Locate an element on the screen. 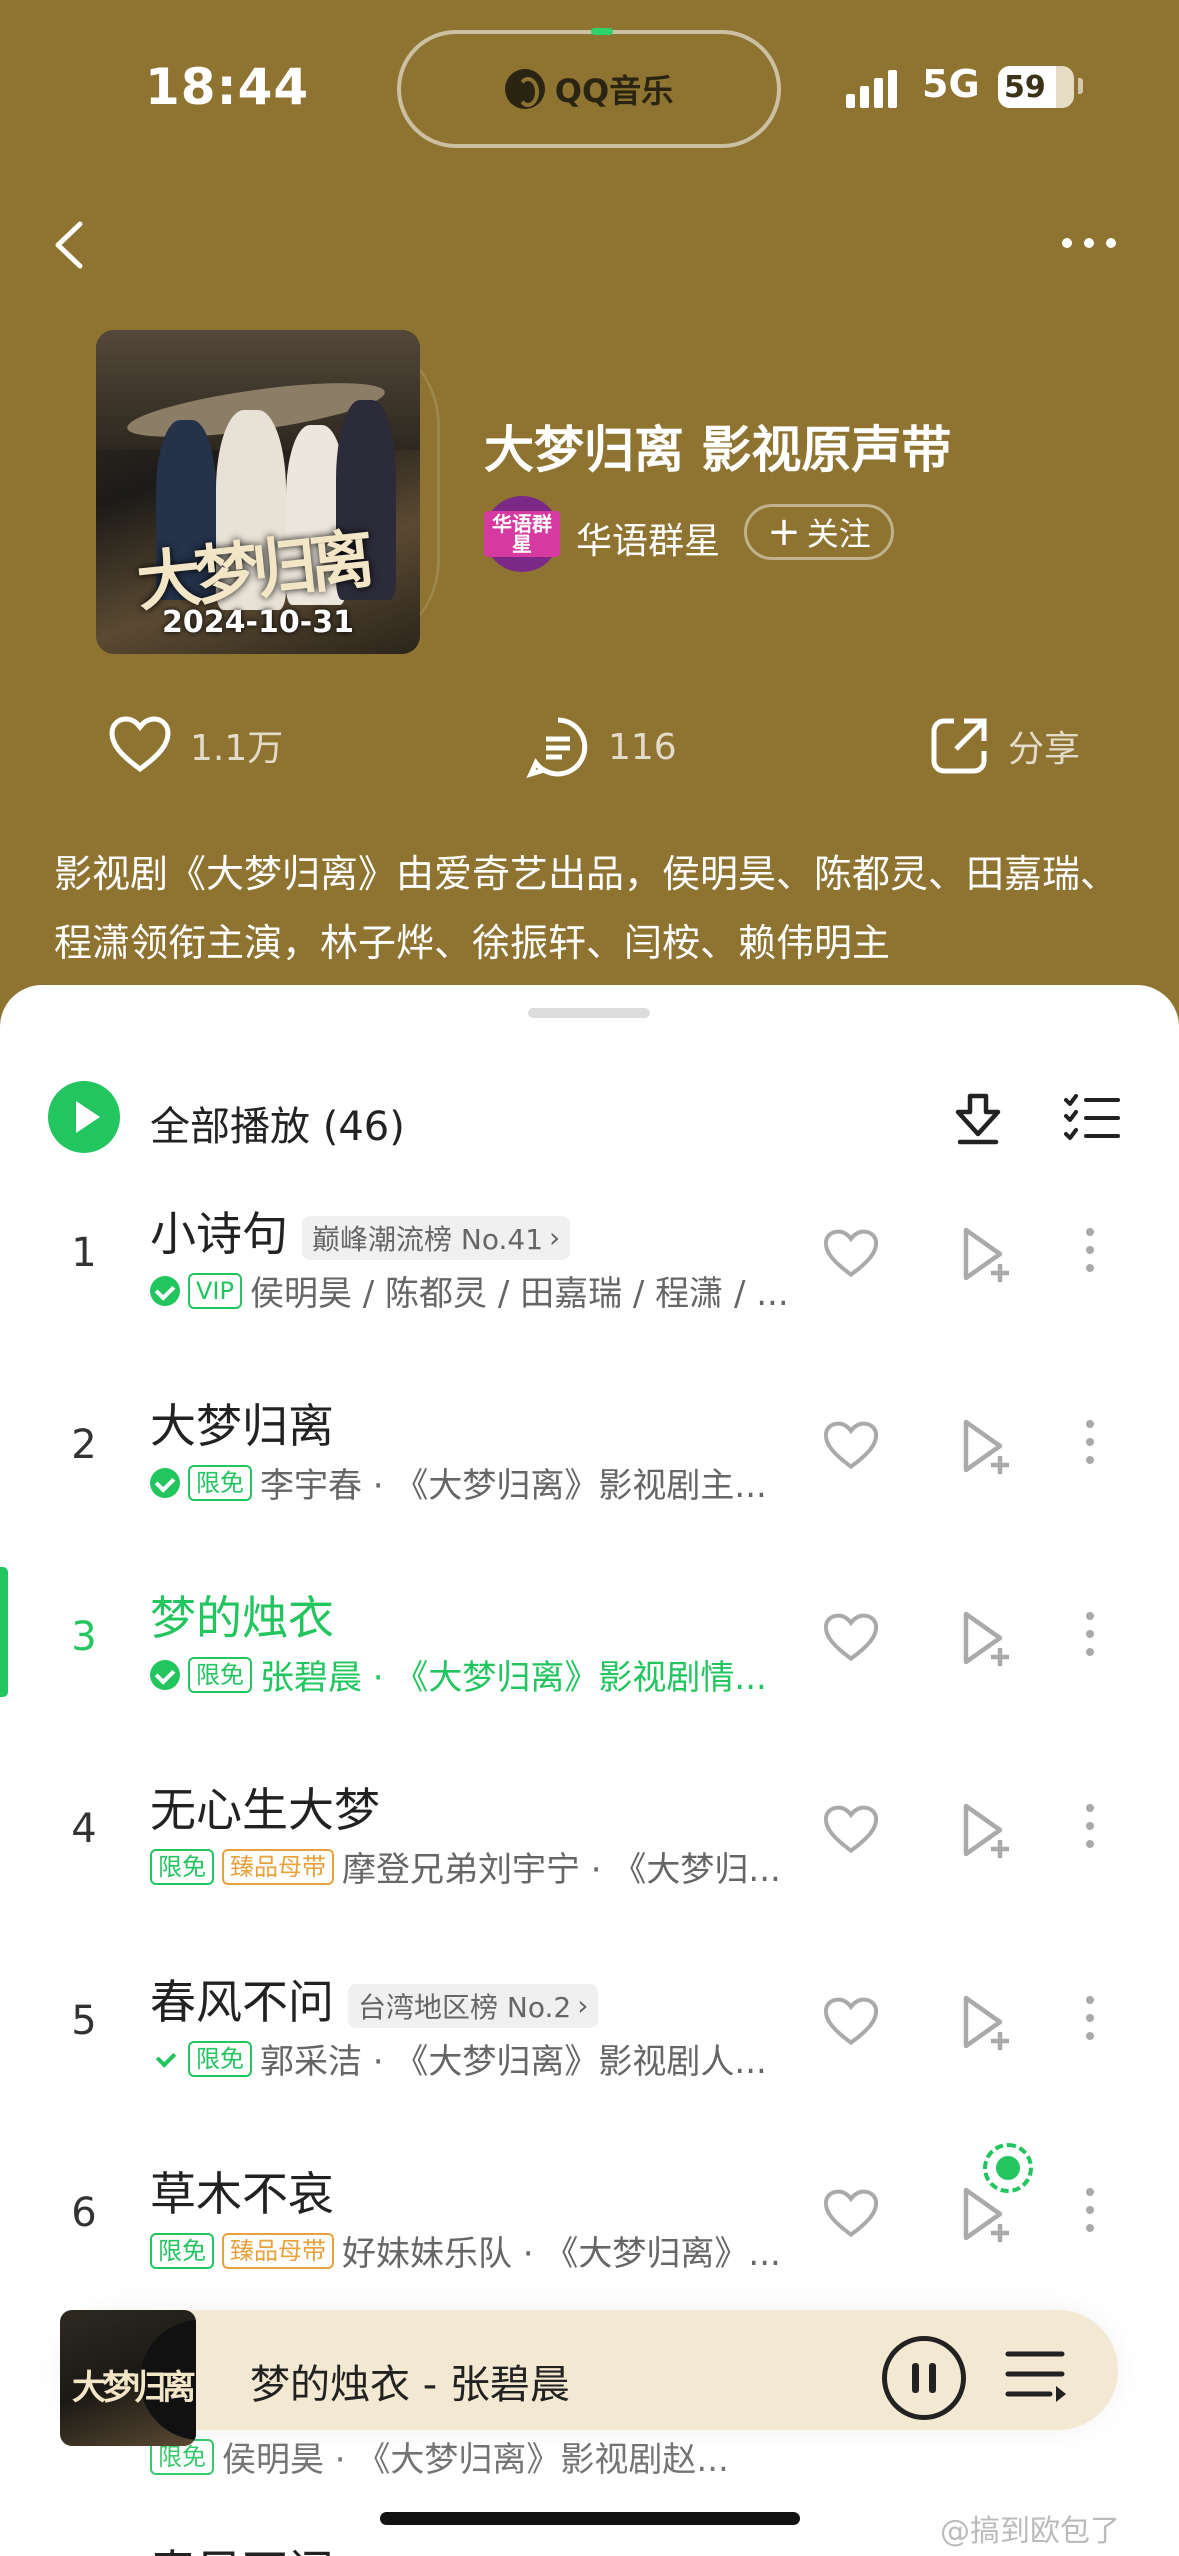  comment-button: 116 is located at coordinates (601, 747).